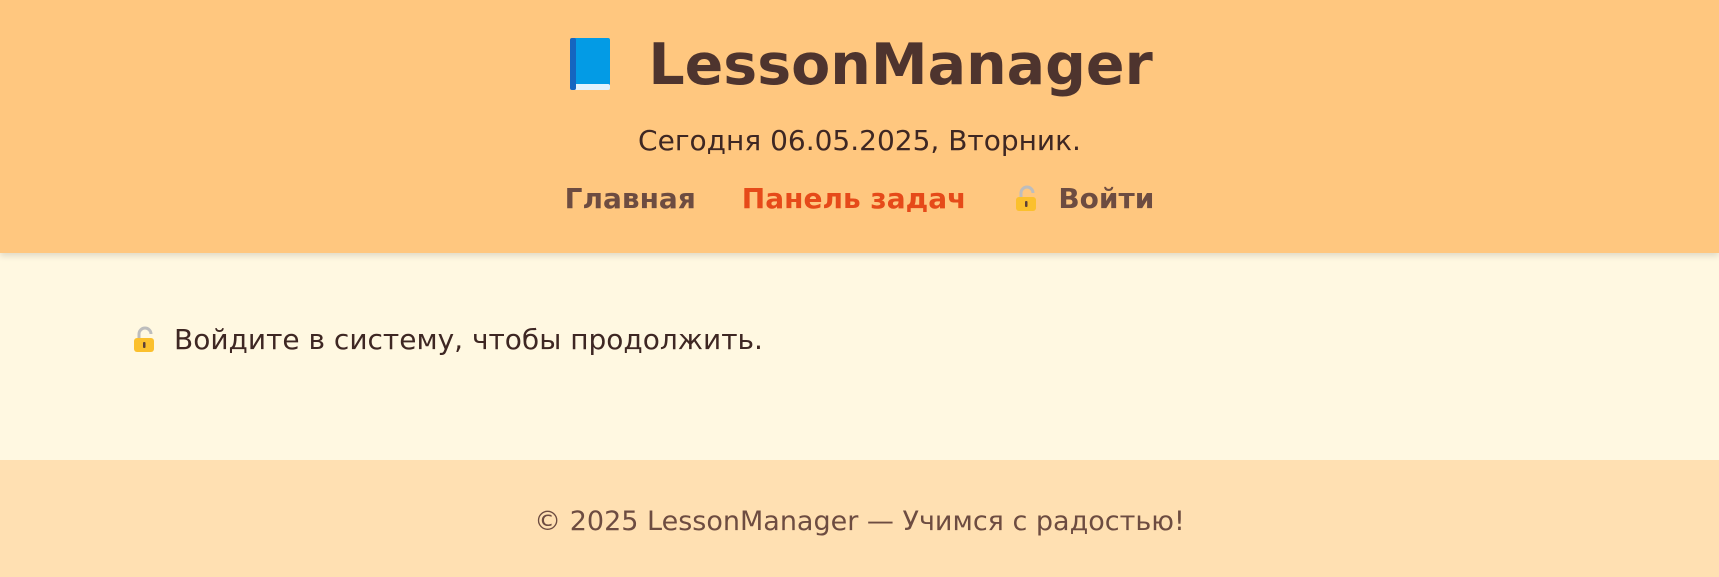  I want to click on nav-link-login: Войти, so click(1083, 198).